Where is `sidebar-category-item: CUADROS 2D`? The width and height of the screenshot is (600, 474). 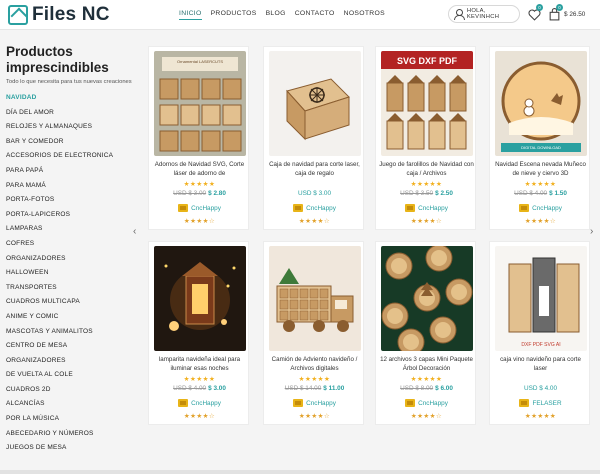
sidebar-category-item: CUADROS 2D is located at coordinates (70, 390).